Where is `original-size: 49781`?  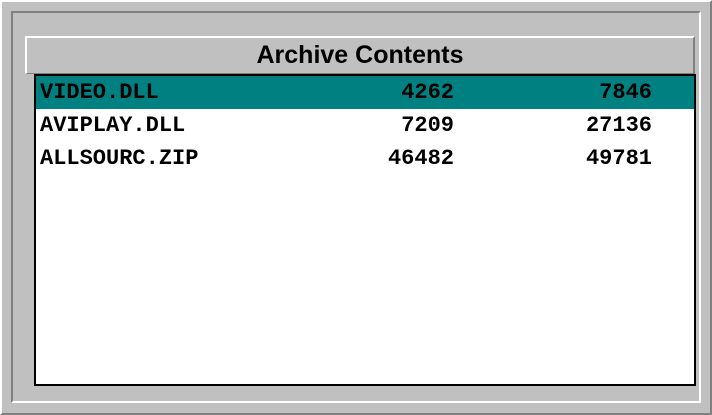 original-size: 49781 is located at coordinates (618, 158).